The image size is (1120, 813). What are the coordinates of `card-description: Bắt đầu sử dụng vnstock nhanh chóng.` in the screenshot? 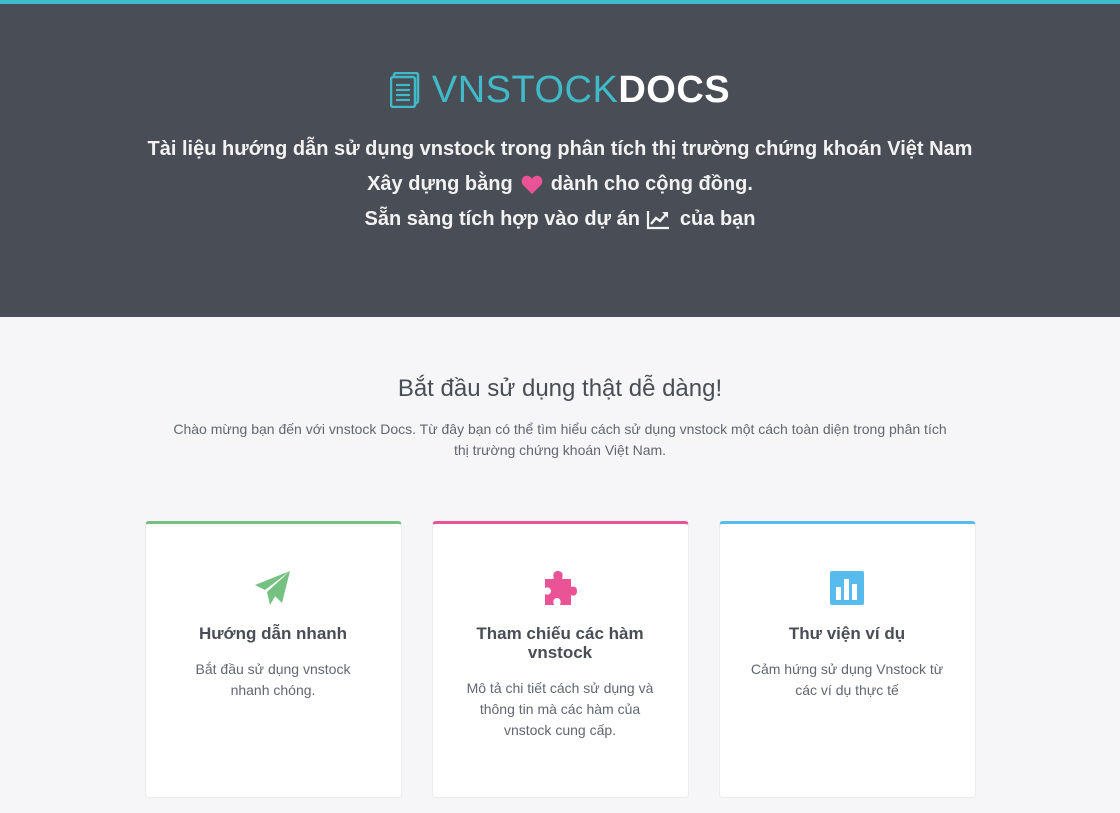 It's located at (273, 679).